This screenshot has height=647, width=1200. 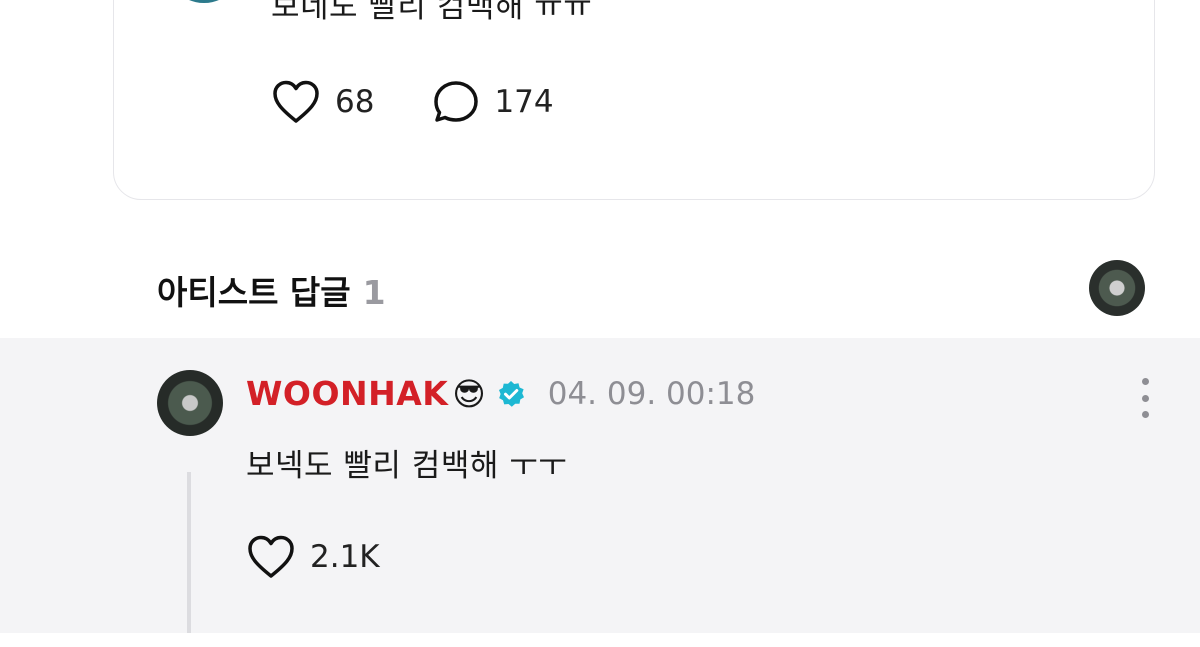 I want to click on reply-like-button: 2.1K, so click(x=313, y=557).